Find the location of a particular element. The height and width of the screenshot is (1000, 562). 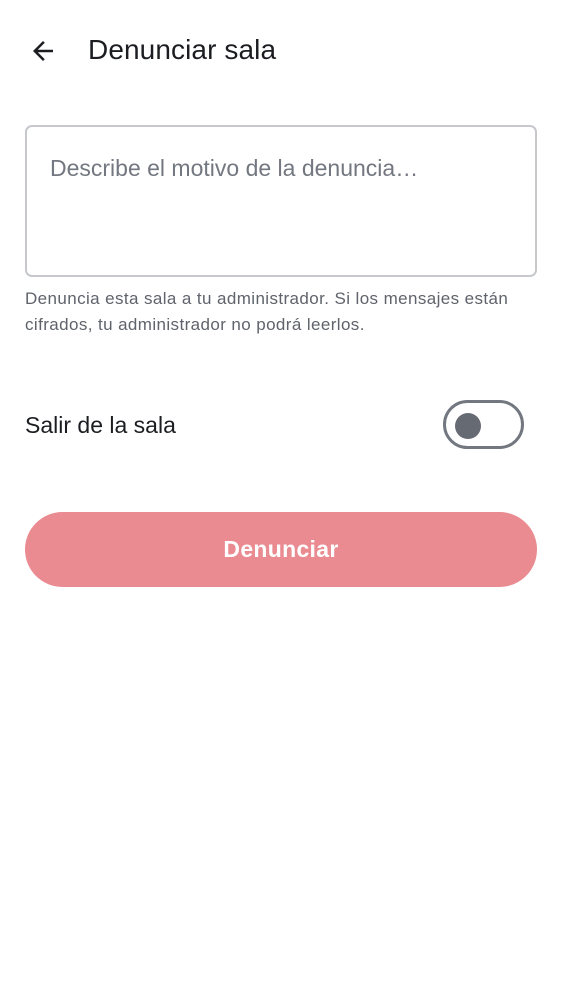

report-button-label: Denunciar is located at coordinates (281, 549).